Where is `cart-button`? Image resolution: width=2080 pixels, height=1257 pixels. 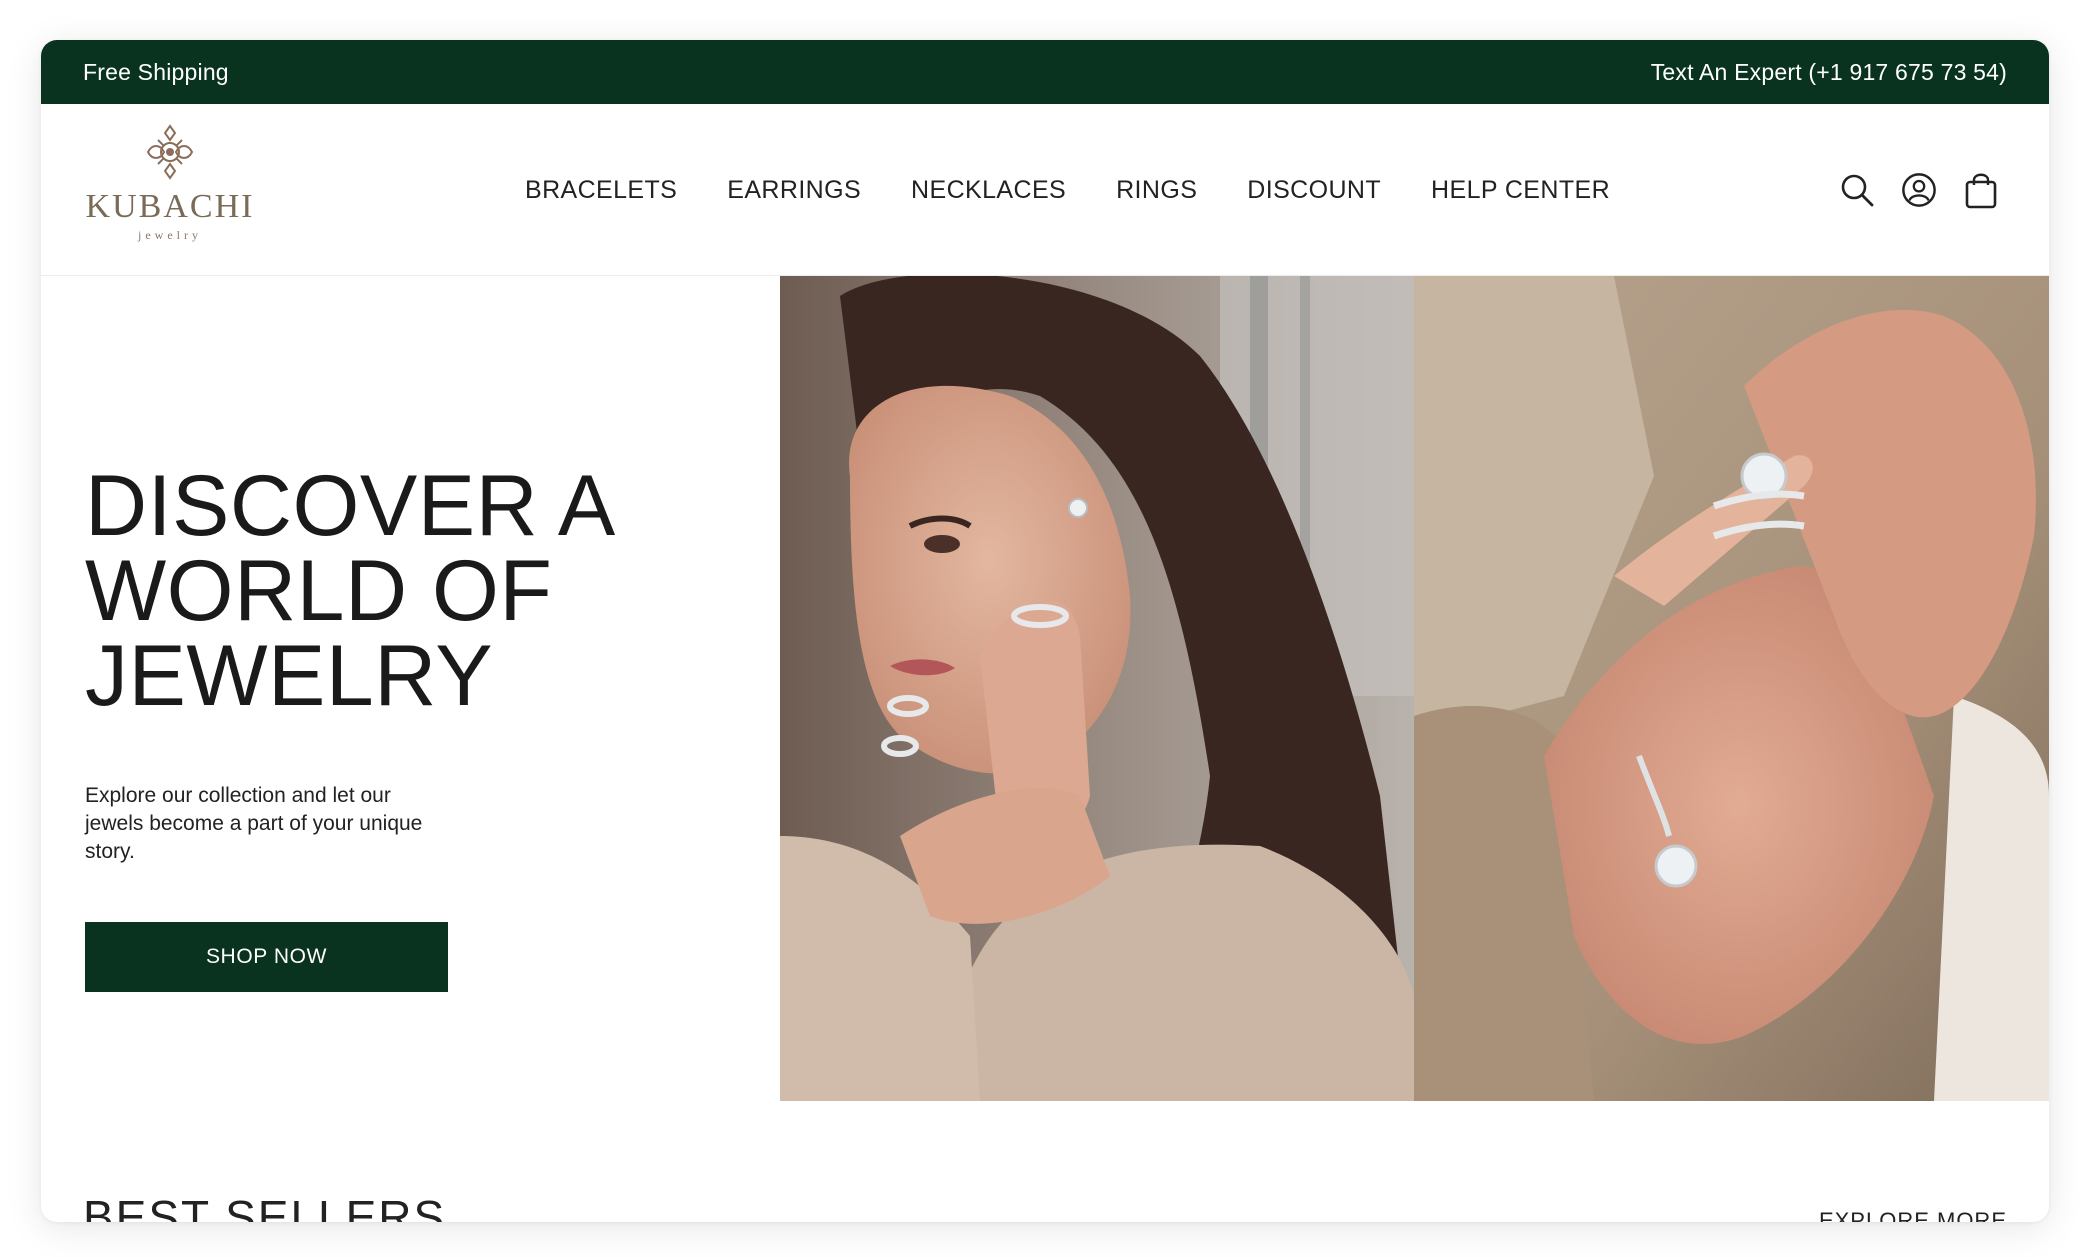
cart-button is located at coordinates (1981, 190).